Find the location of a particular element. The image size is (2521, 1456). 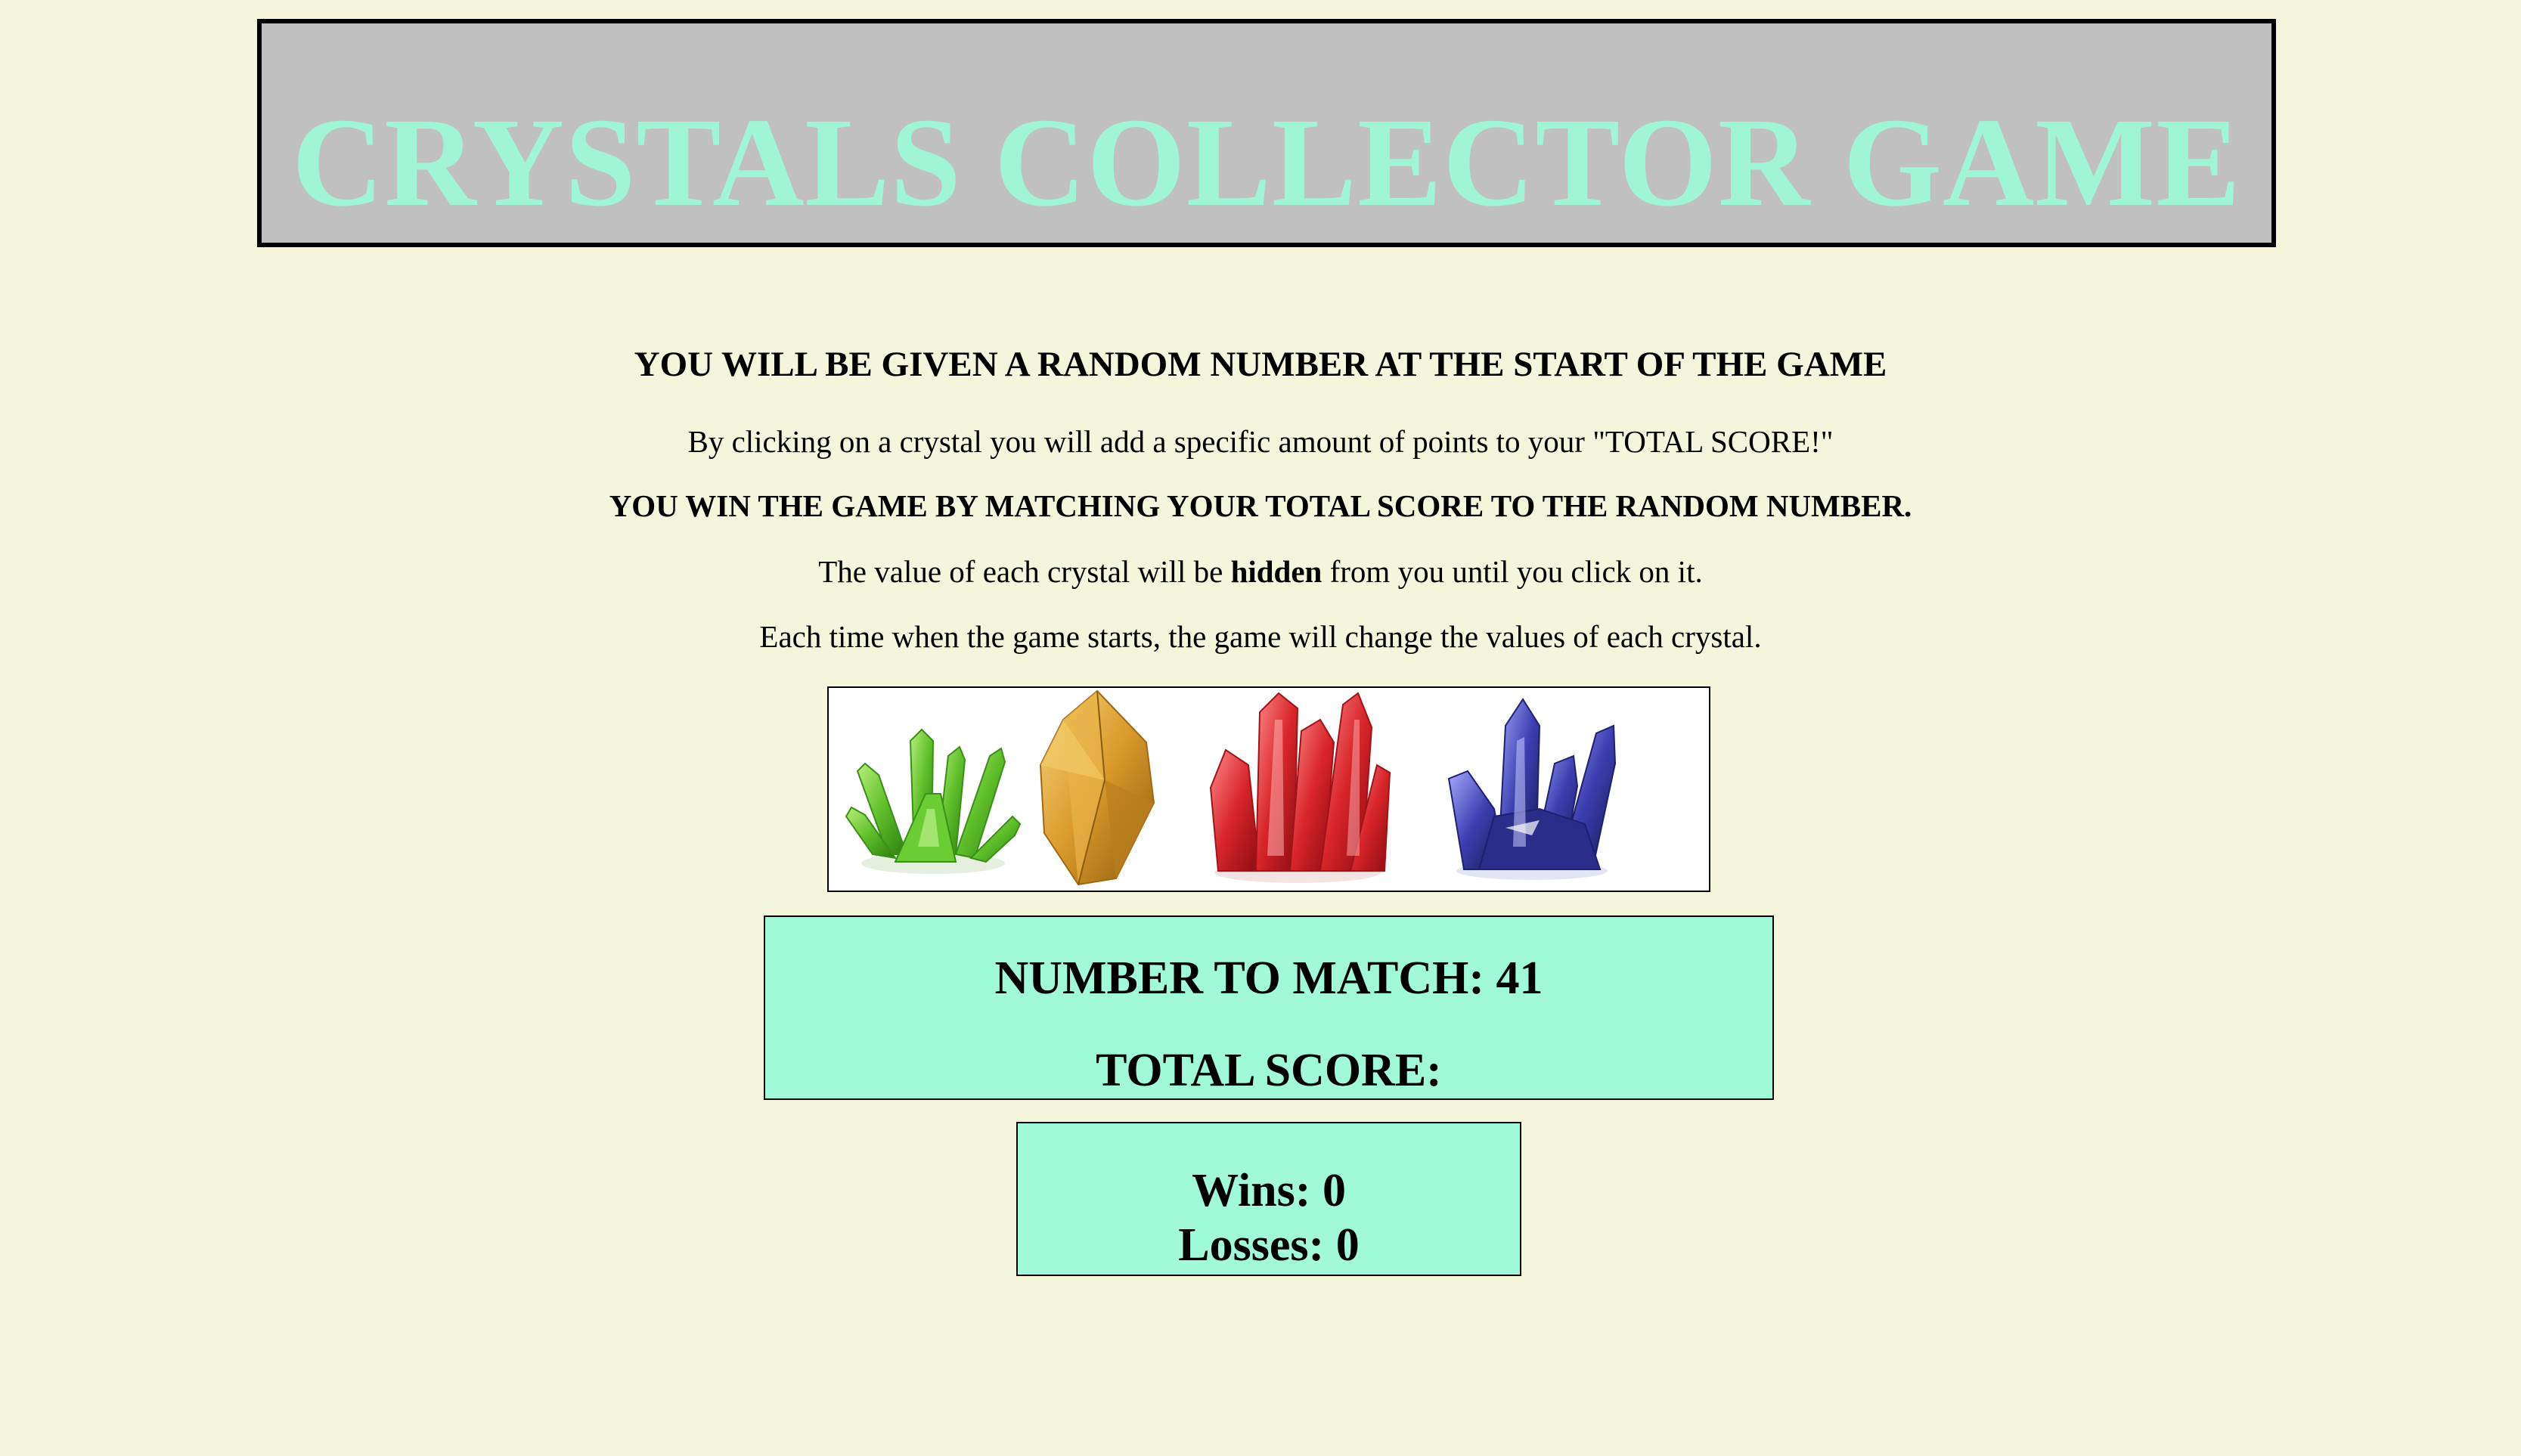

record-panel: Wins: 0 Losses: 0 is located at coordinates (1268, 1199).